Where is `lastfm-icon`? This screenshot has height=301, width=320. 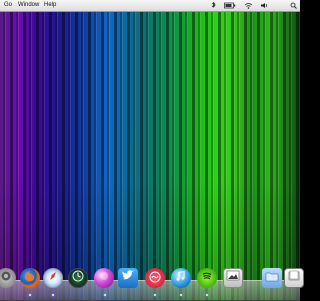
lastfm-icon is located at coordinates (155, 278).